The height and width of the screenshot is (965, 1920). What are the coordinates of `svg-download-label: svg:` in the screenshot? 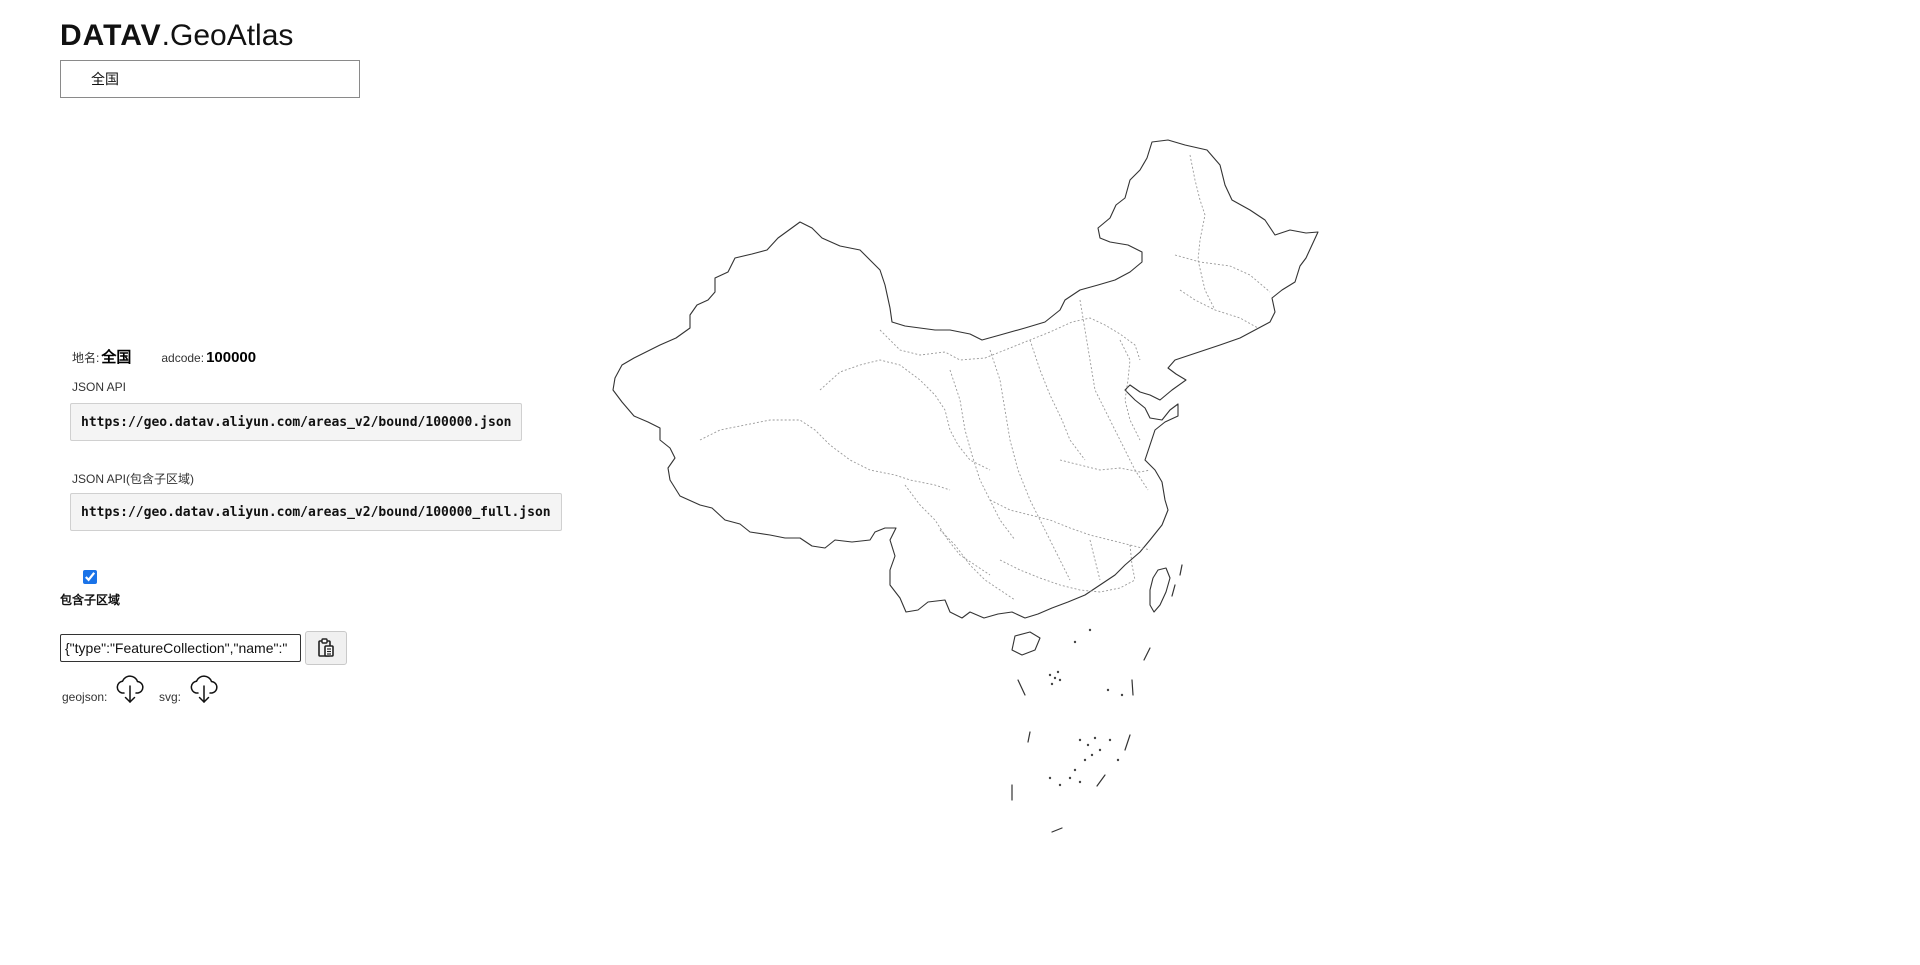 It's located at (170, 697).